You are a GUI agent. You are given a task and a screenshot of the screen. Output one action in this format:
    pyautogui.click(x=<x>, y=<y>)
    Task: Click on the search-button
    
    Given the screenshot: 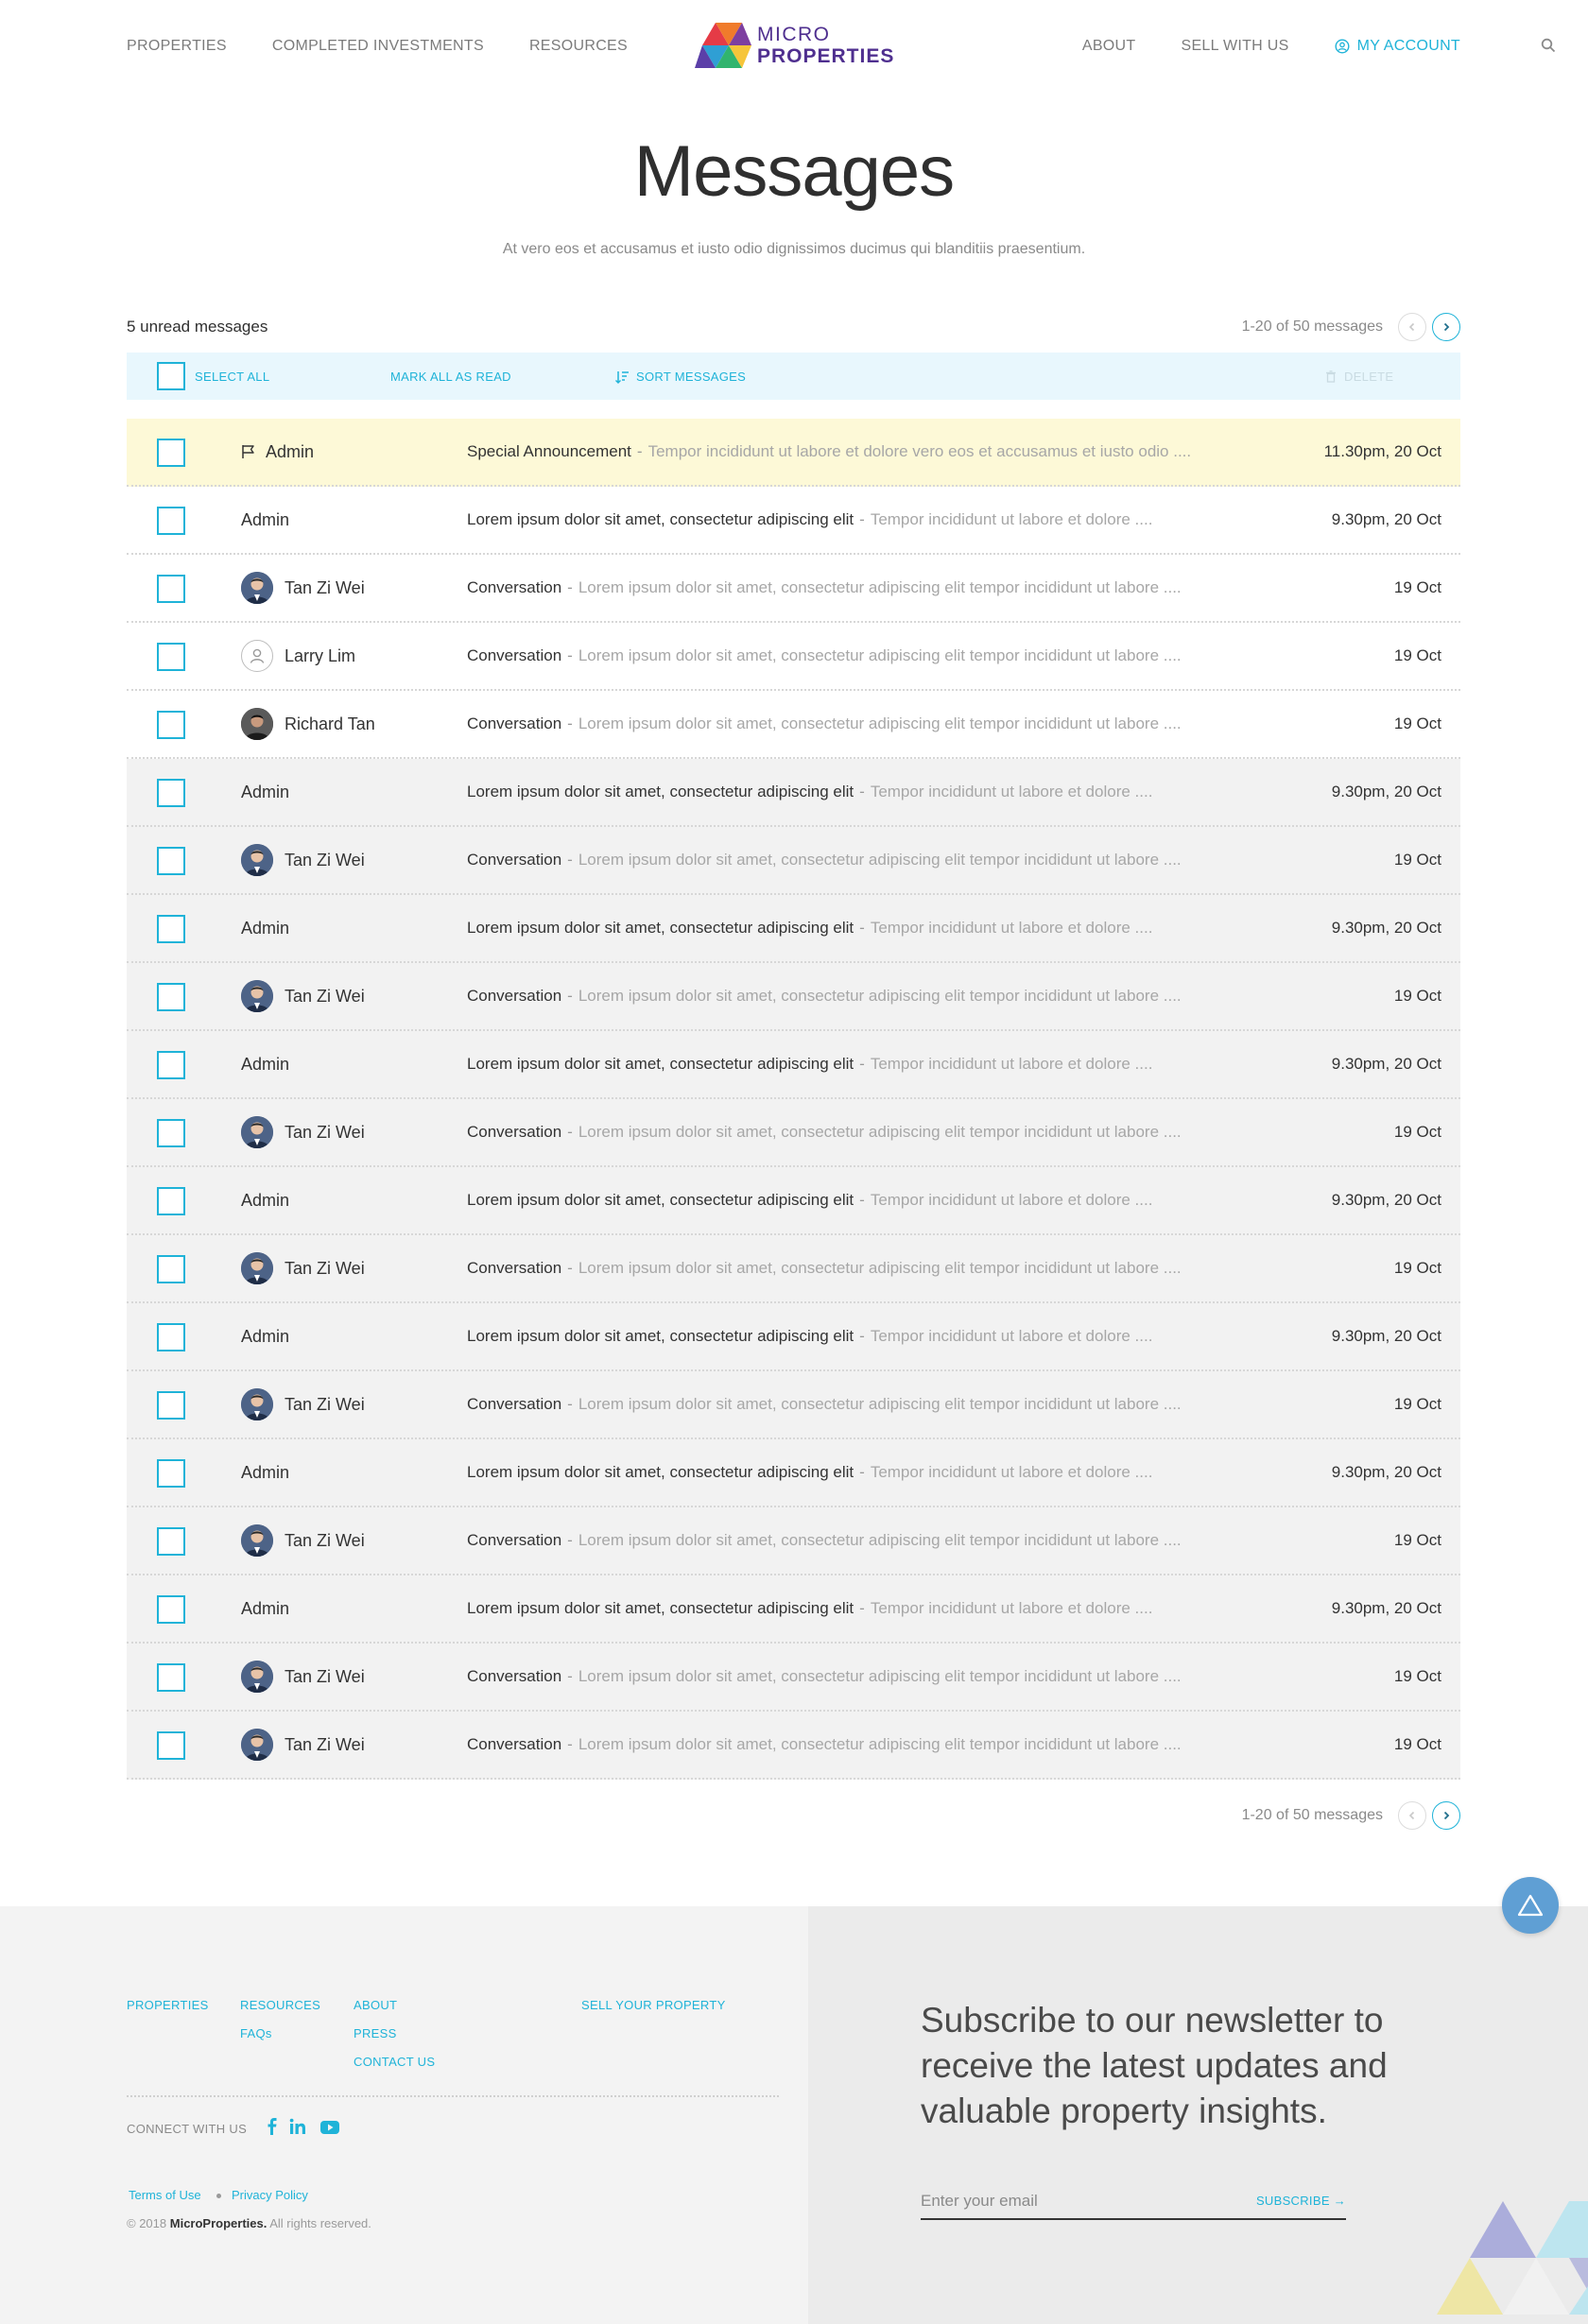 What is the action you would take?
    pyautogui.click(x=1548, y=48)
    